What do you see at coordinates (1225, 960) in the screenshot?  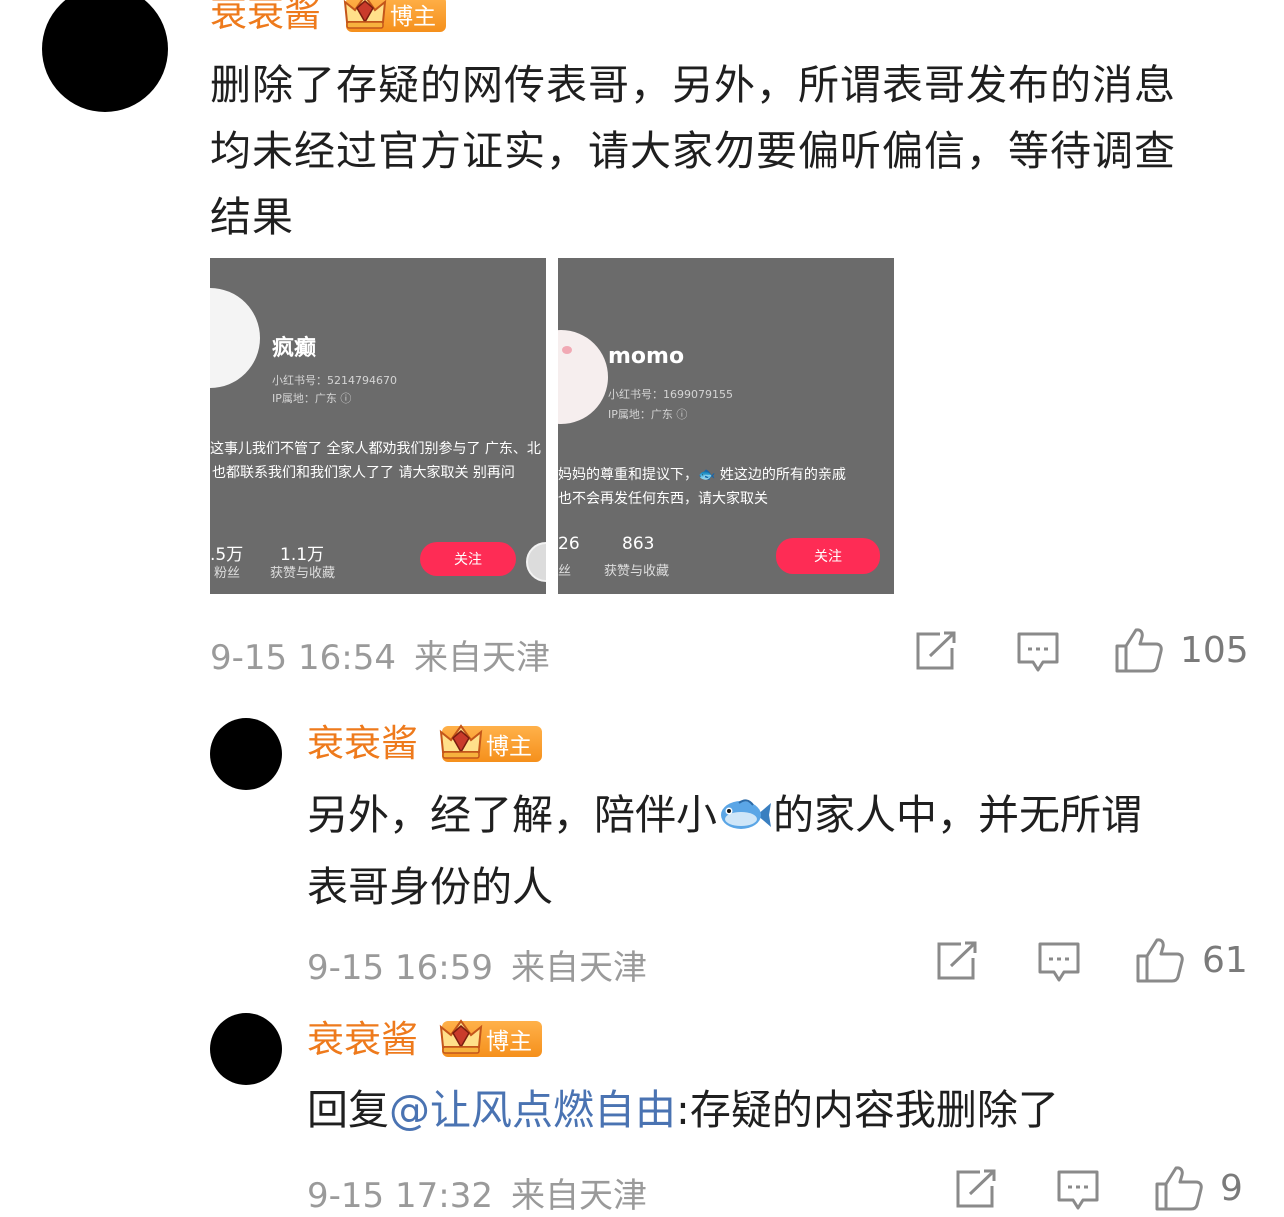 I see `like-count: 61` at bounding box center [1225, 960].